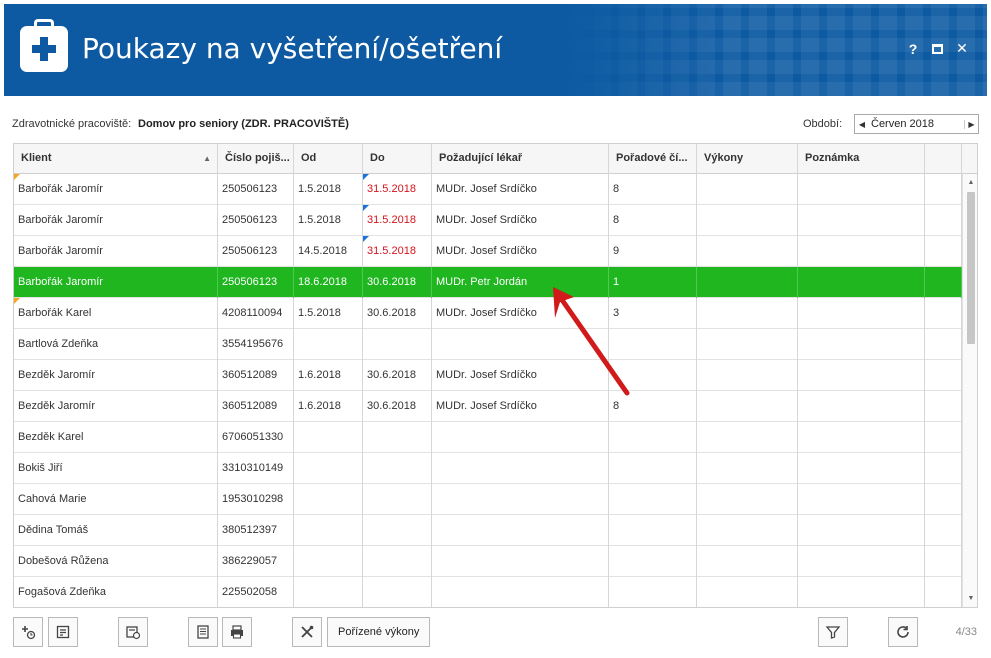 This screenshot has width=991, height=658. I want to click on cell-poradove: 3, so click(653, 313).